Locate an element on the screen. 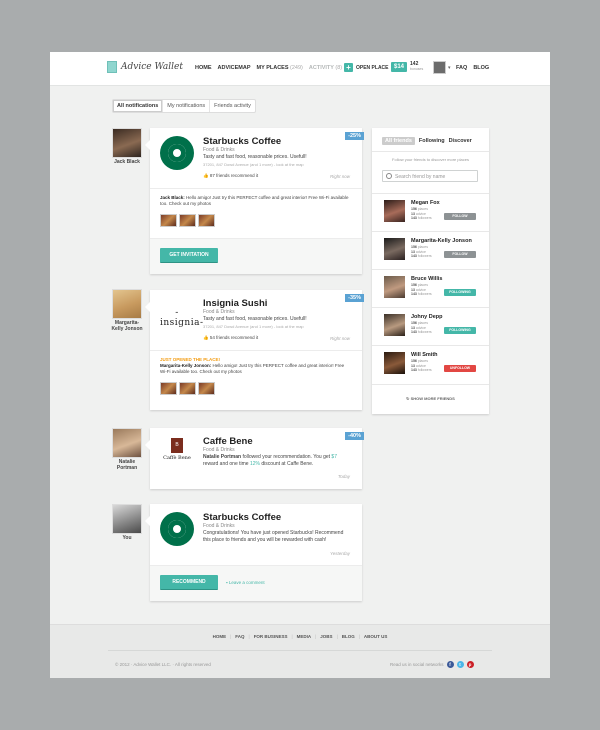 The width and height of the screenshot is (600, 730). friend-stats: 156 places 13 advice 143 followers is located at coordinates (421, 214).